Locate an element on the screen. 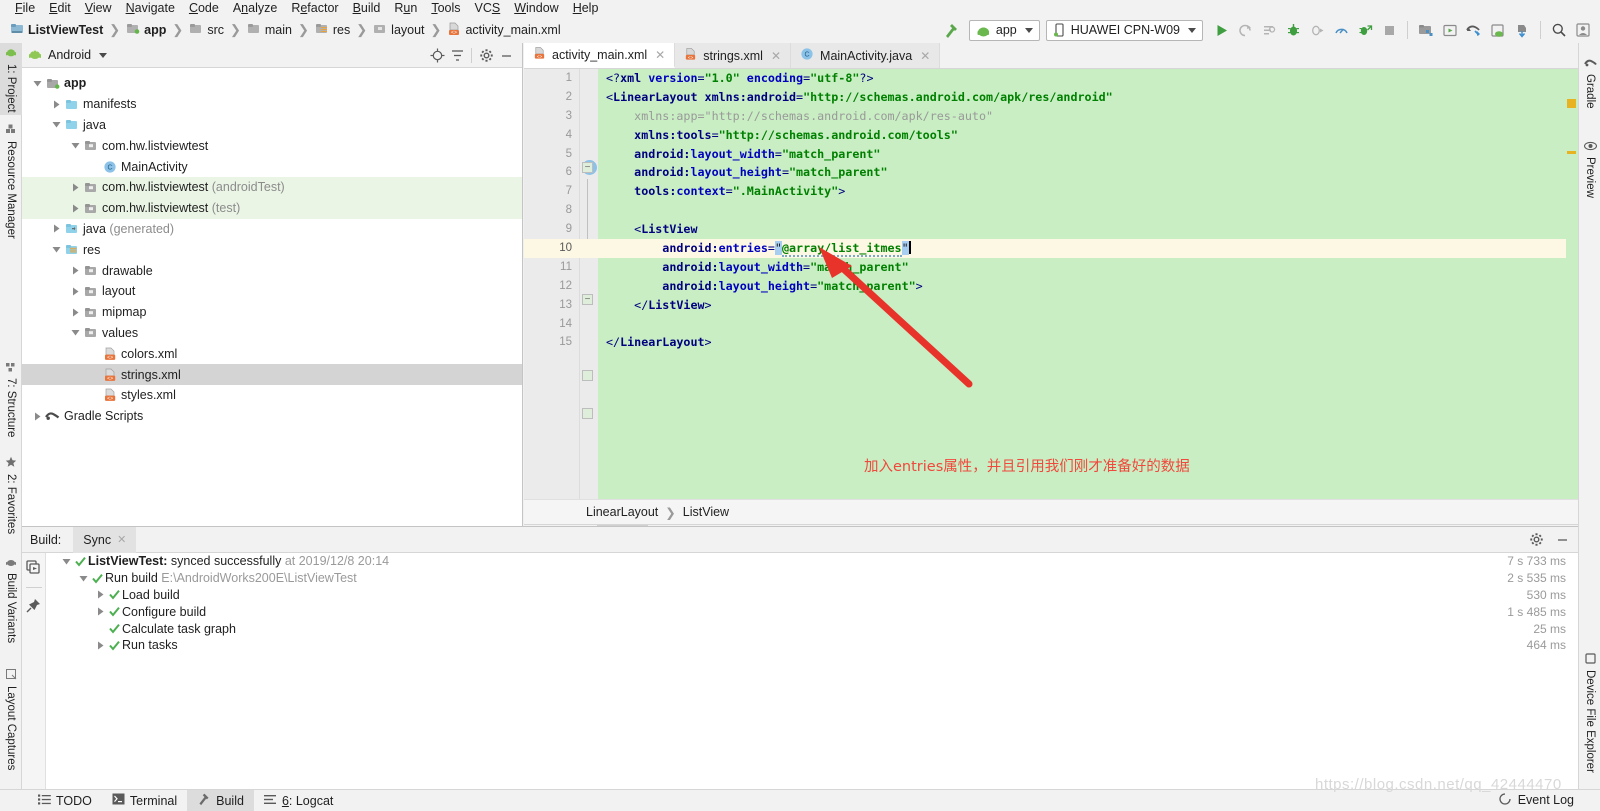  tree-item-styles-xml: <> styles.xml is located at coordinates (272, 395).